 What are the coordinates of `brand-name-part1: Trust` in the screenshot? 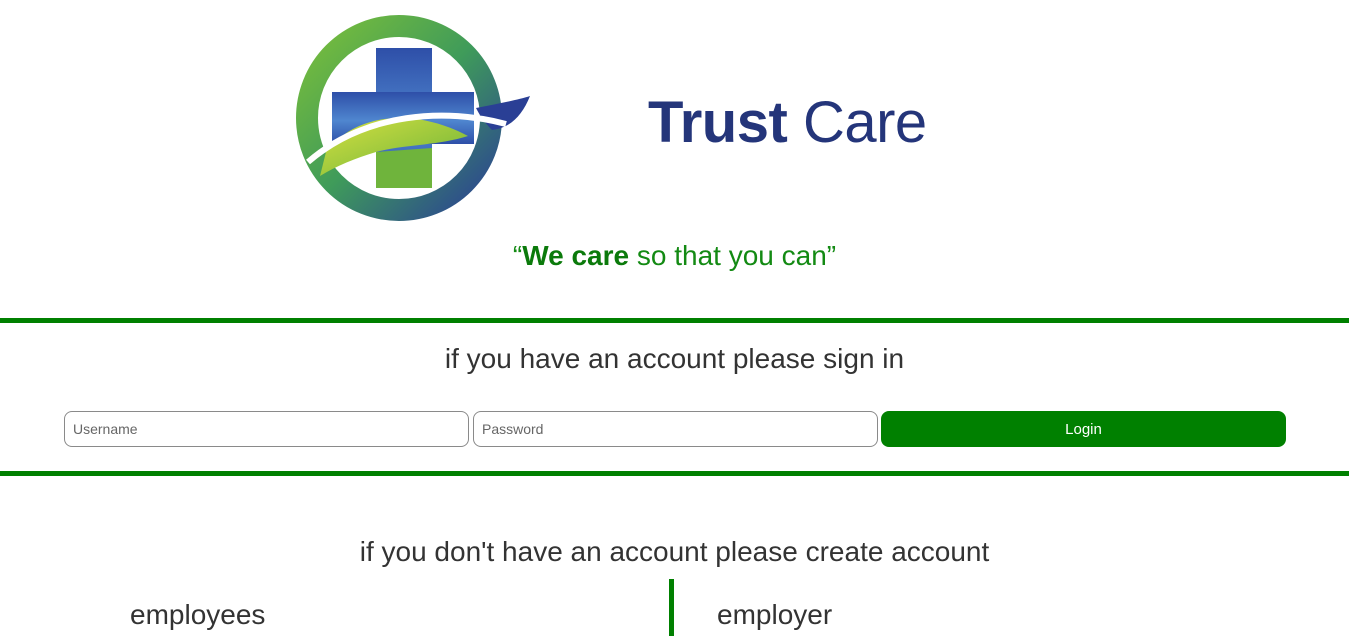 It's located at (718, 122).